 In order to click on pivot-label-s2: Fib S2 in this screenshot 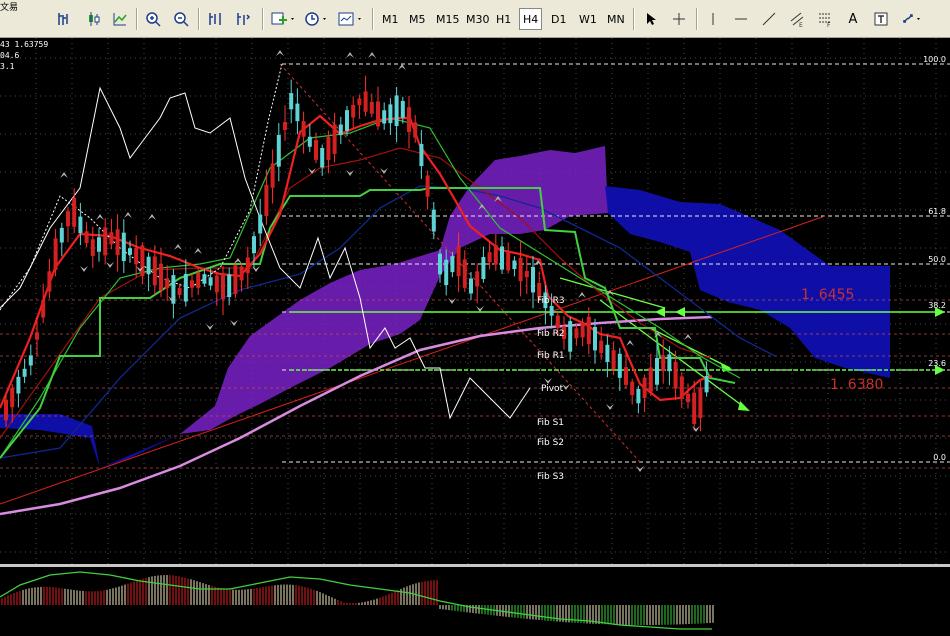, I will do `click(550, 443)`.